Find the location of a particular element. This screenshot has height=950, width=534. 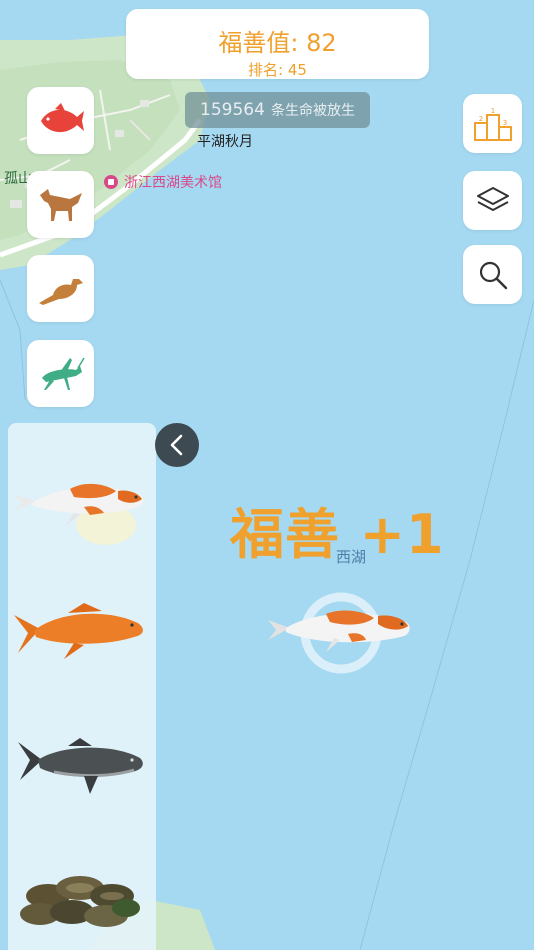

svg-text: 2 is located at coordinates (480, 119).